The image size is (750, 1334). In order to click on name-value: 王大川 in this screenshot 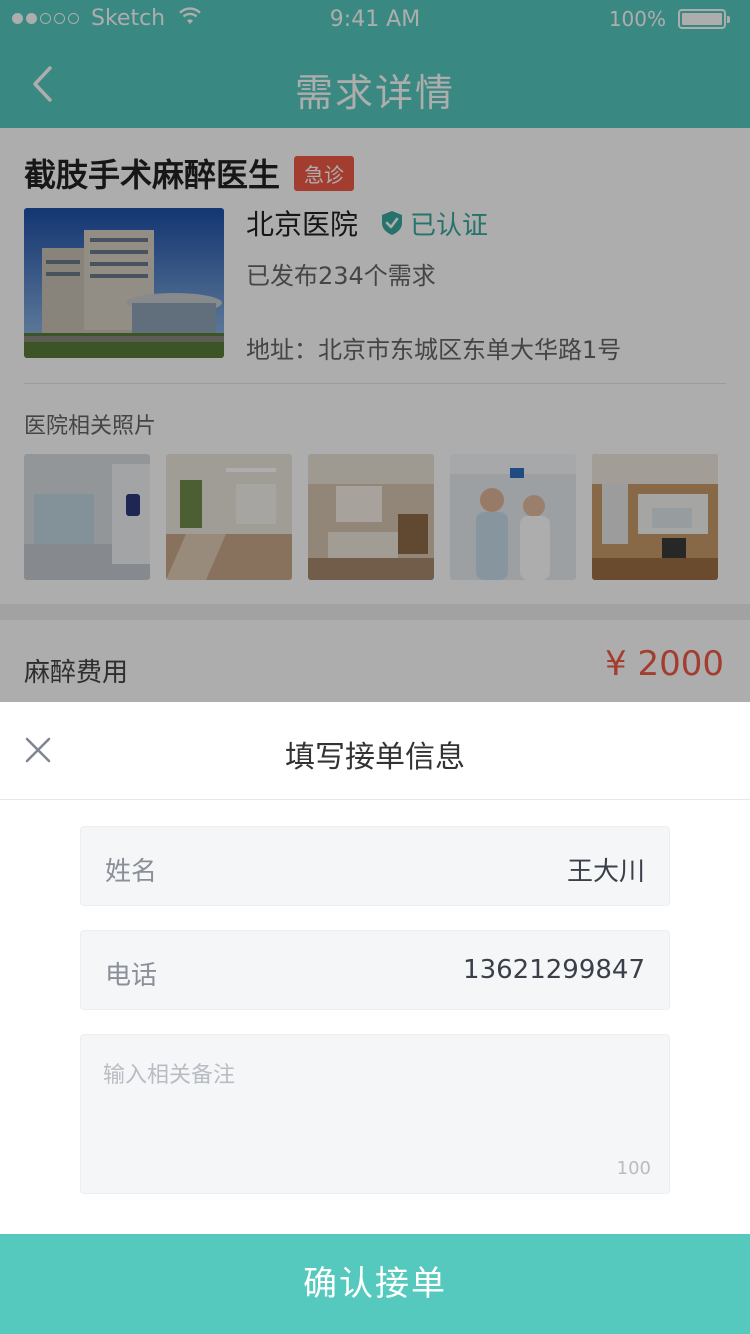, I will do `click(606, 869)`.